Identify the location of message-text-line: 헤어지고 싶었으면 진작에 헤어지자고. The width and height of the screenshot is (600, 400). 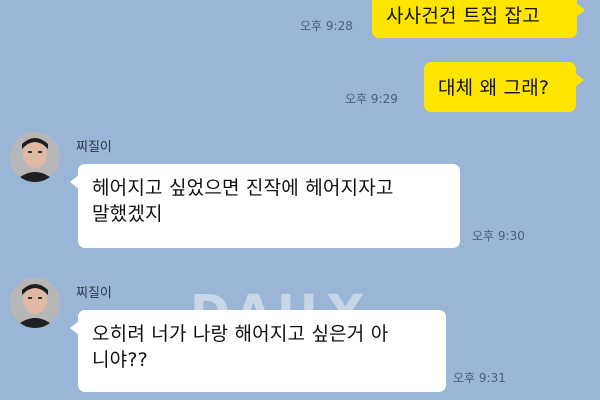
(243, 188).